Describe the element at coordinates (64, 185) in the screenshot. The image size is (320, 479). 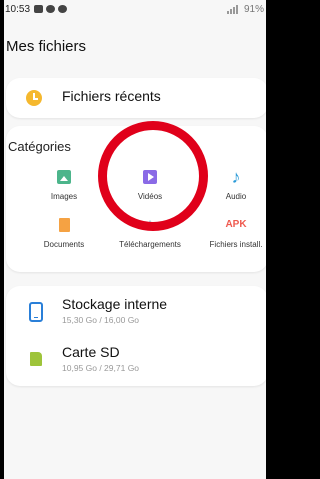
I see `category-images: Images` at that location.